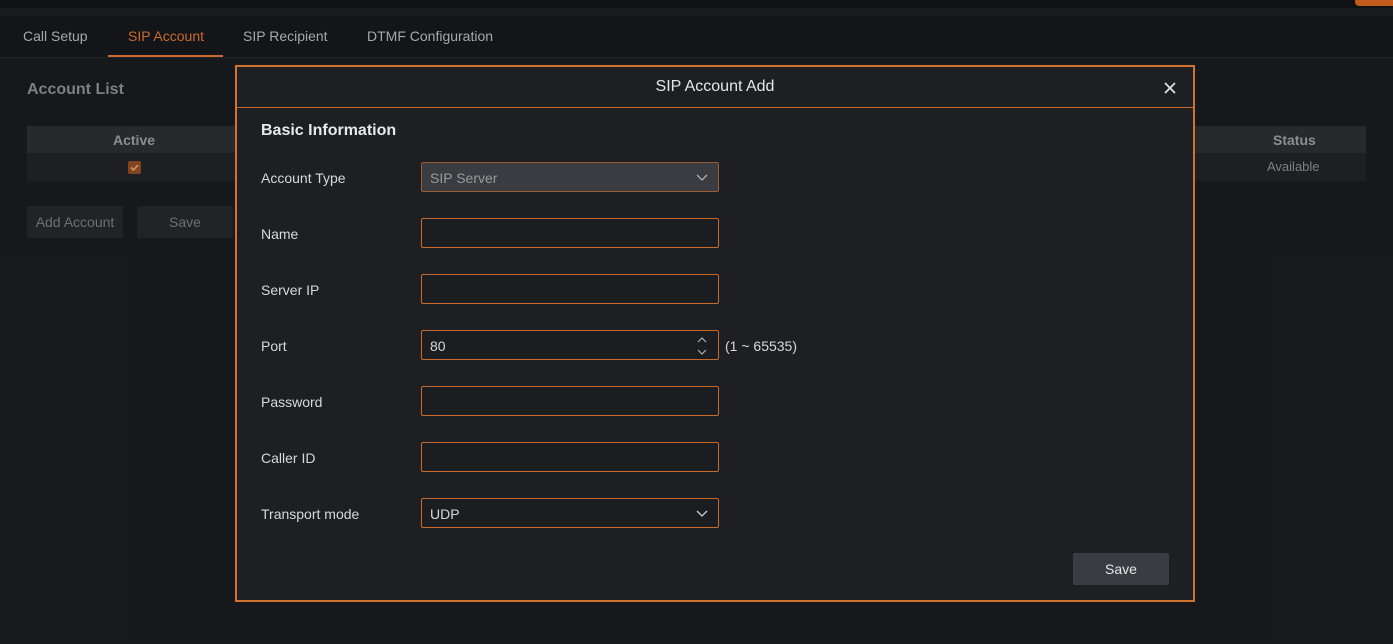 Image resolution: width=1393 pixels, height=644 pixels. Describe the element at coordinates (285, 36) in the screenshot. I see `tab-sip-recipient: SIP Recipient` at that location.